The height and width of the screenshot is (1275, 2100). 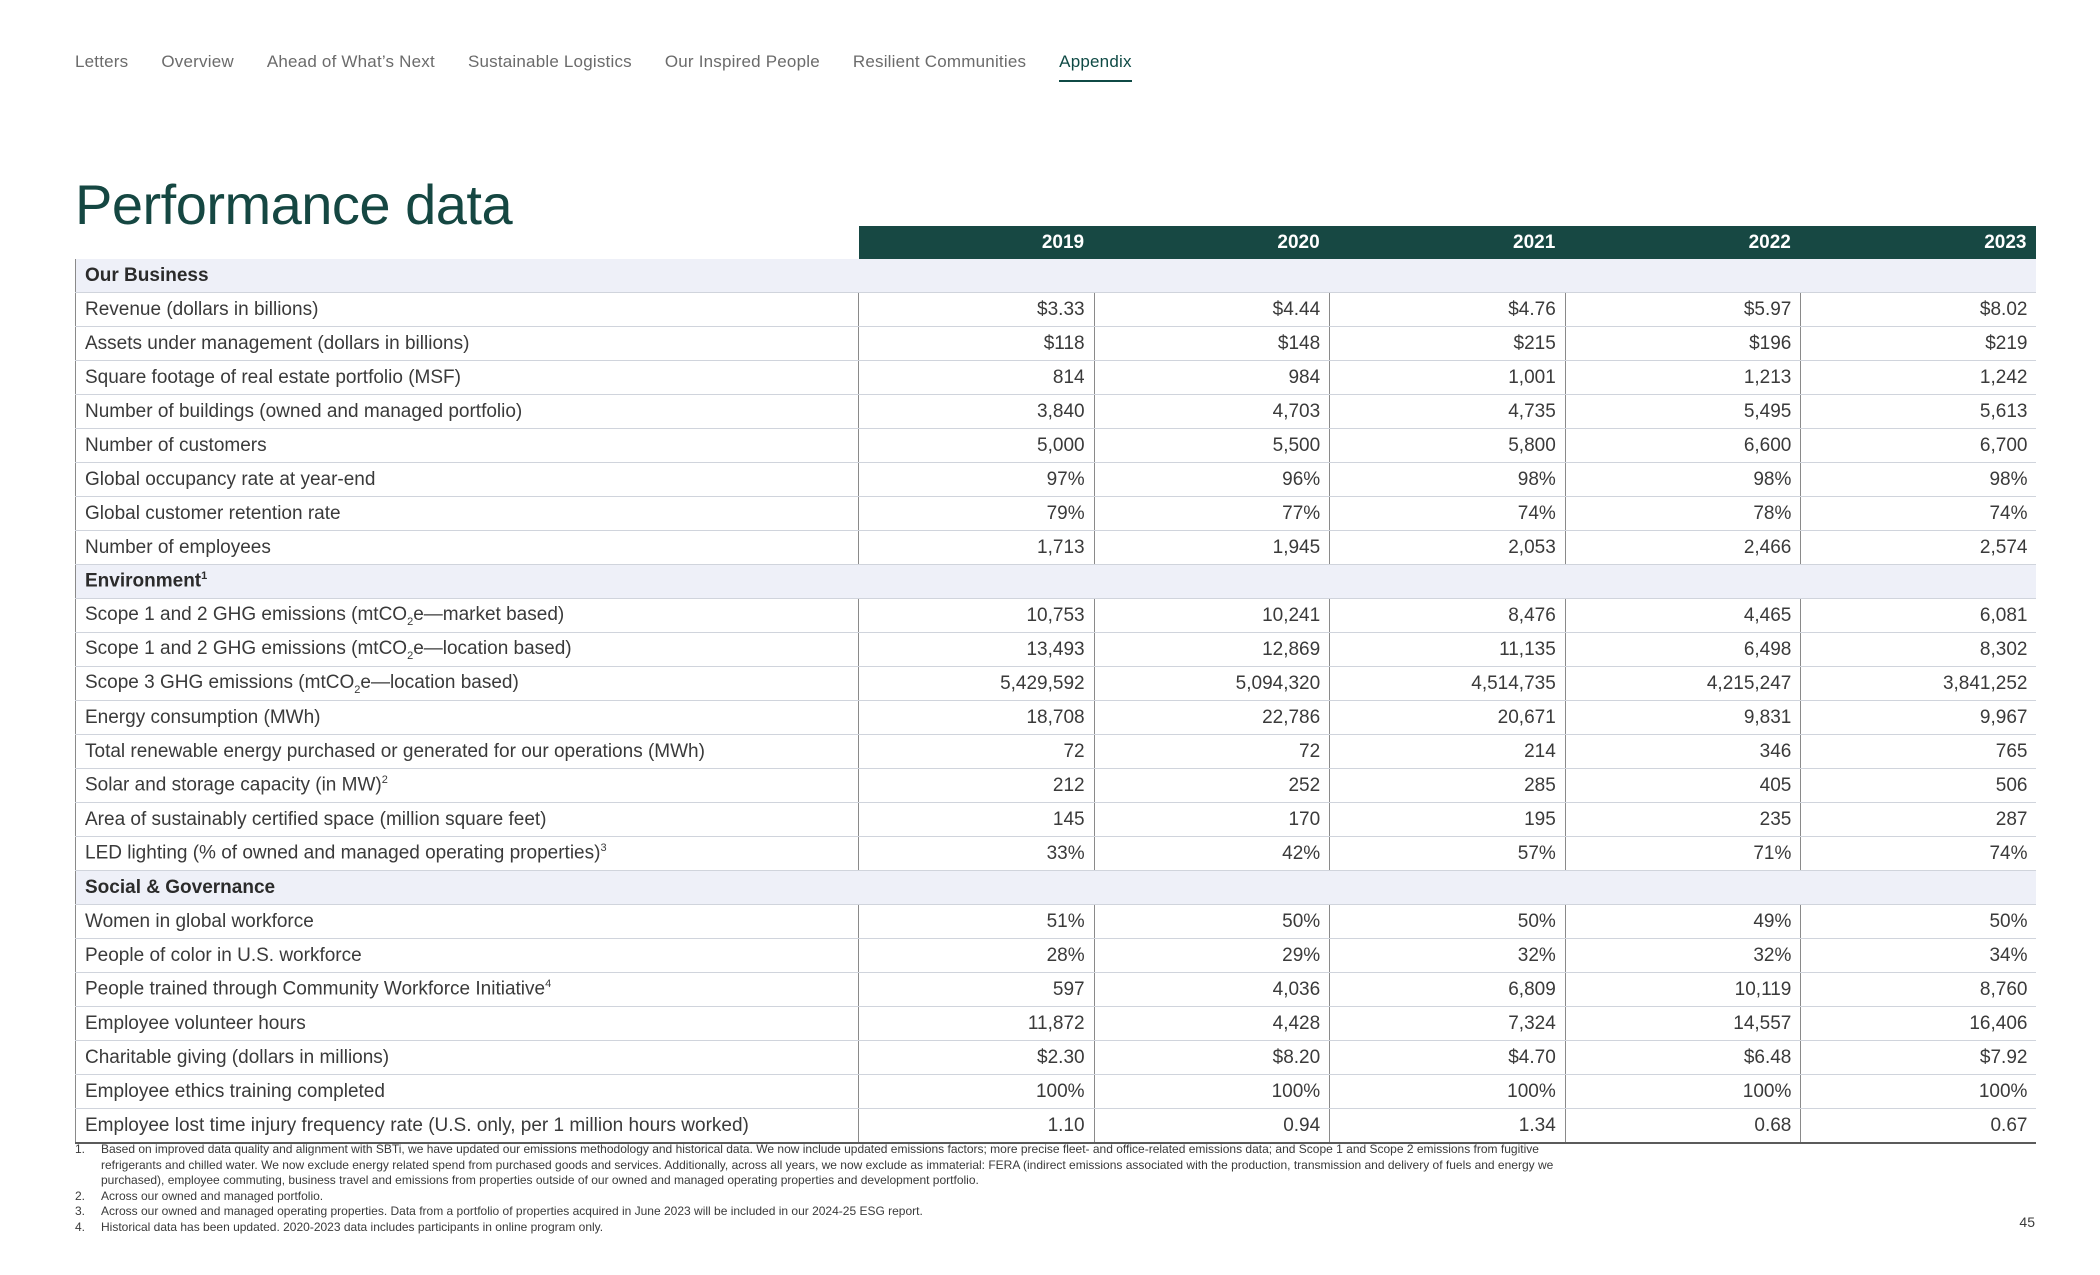 What do you see at coordinates (939, 67) in the screenshot?
I see `nav-item-resilient-communities: Resilient Communities` at bounding box center [939, 67].